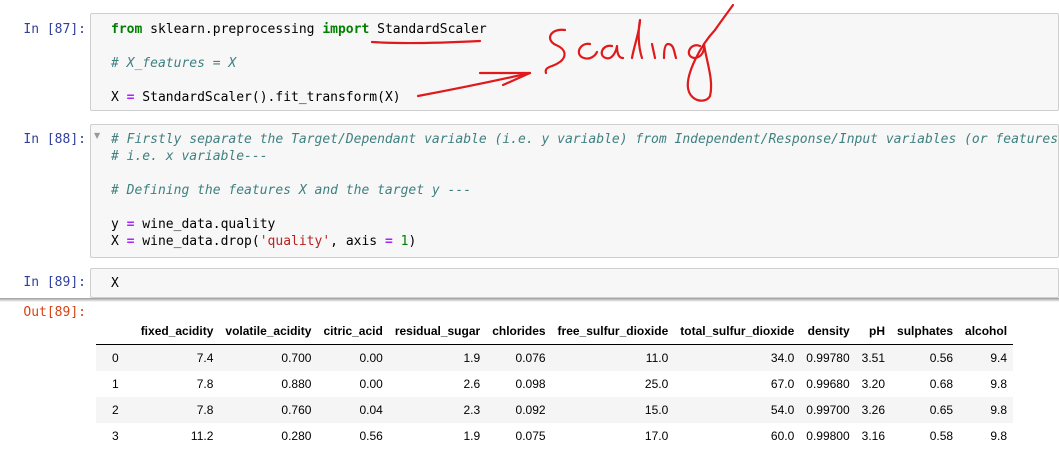 Image resolution: width=1059 pixels, height=453 pixels. Describe the element at coordinates (437, 331) in the screenshot. I see `column-header: residual_sugar` at that location.